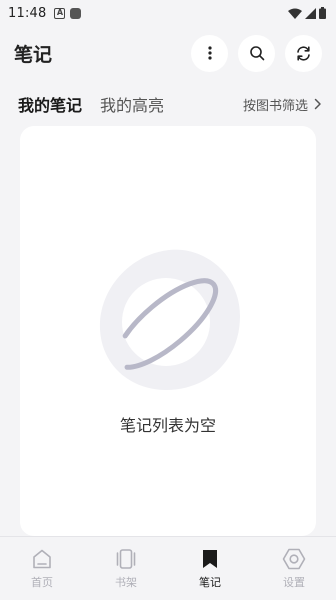  I want to click on notification-square-icon, so click(76, 13).